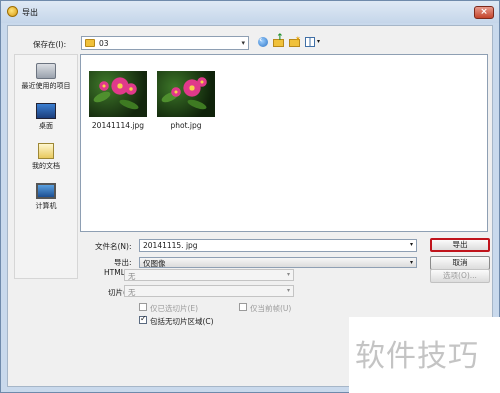  Describe the element at coordinates (154, 263) in the screenshot. I see `export-type-value: 仅图像` at that location.